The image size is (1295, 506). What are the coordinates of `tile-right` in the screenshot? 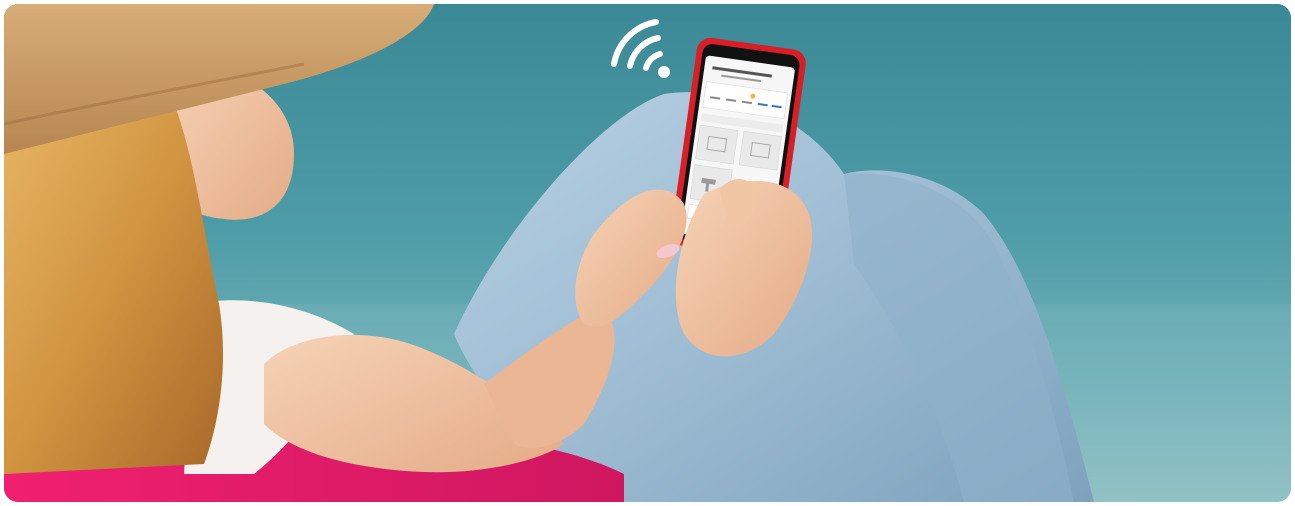 It's located at (760, 150).